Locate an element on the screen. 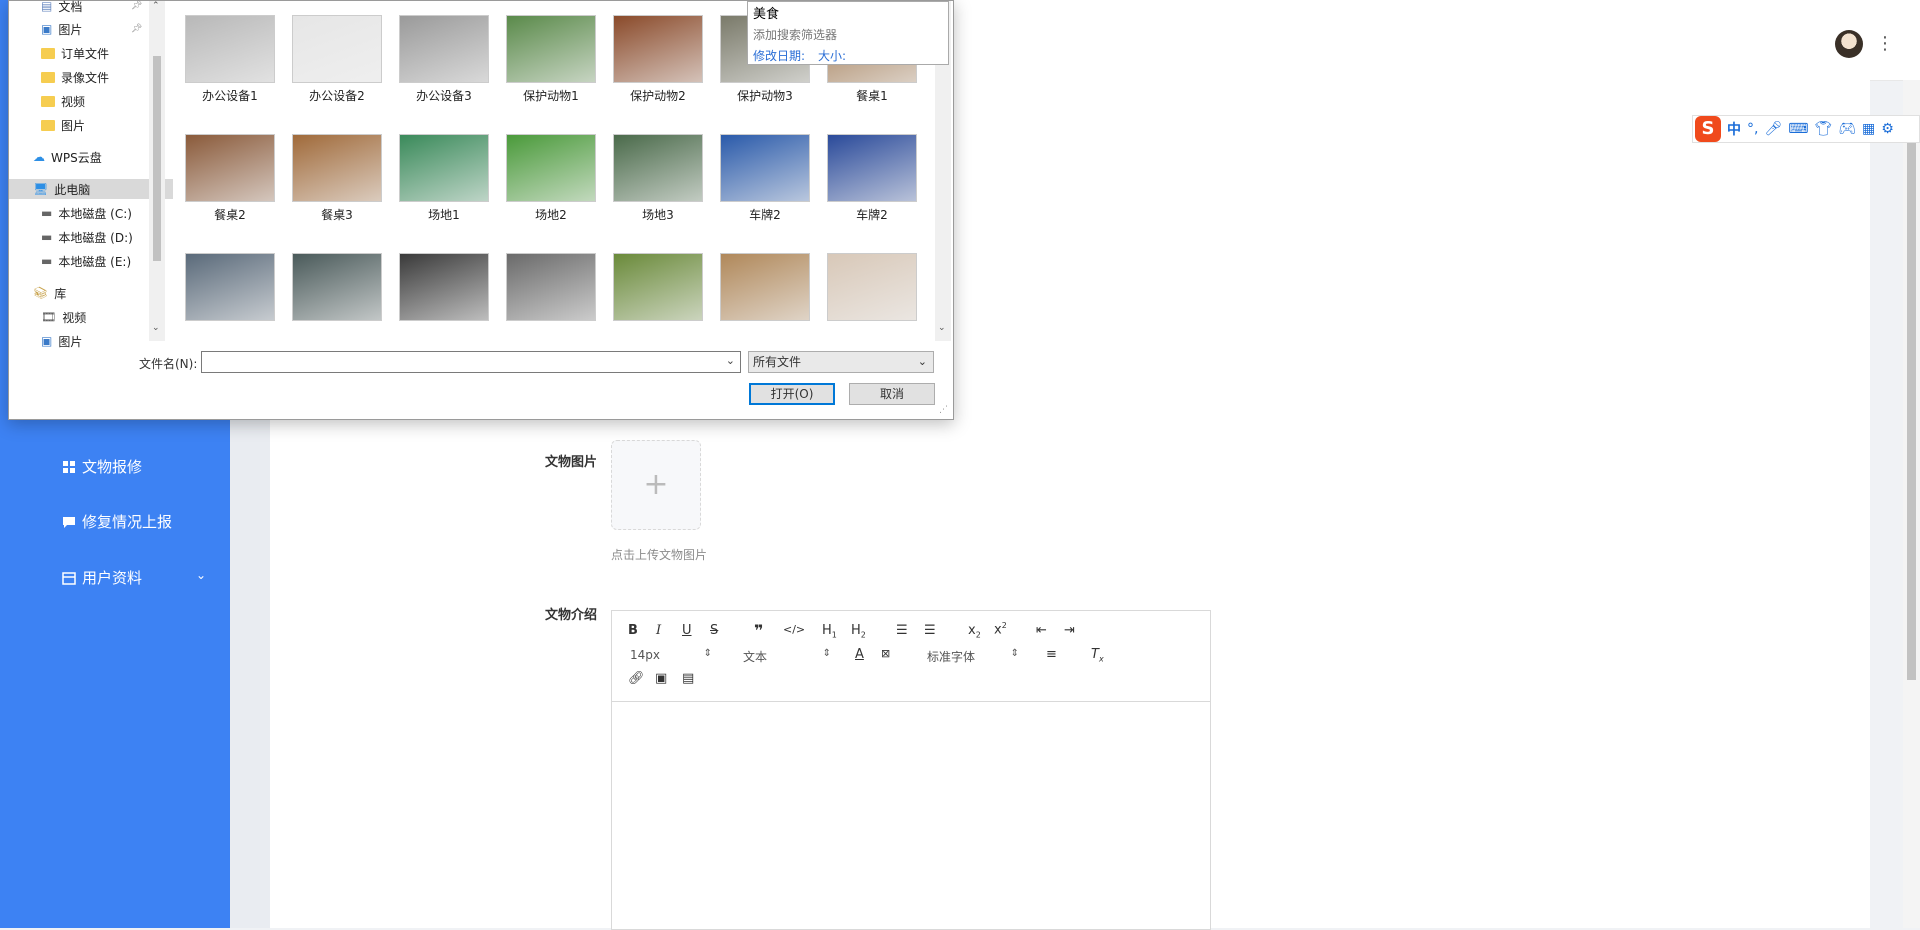 This screenshot has width=1920, height=930. nav-item: 视频 is located at coordinates (47, 101).